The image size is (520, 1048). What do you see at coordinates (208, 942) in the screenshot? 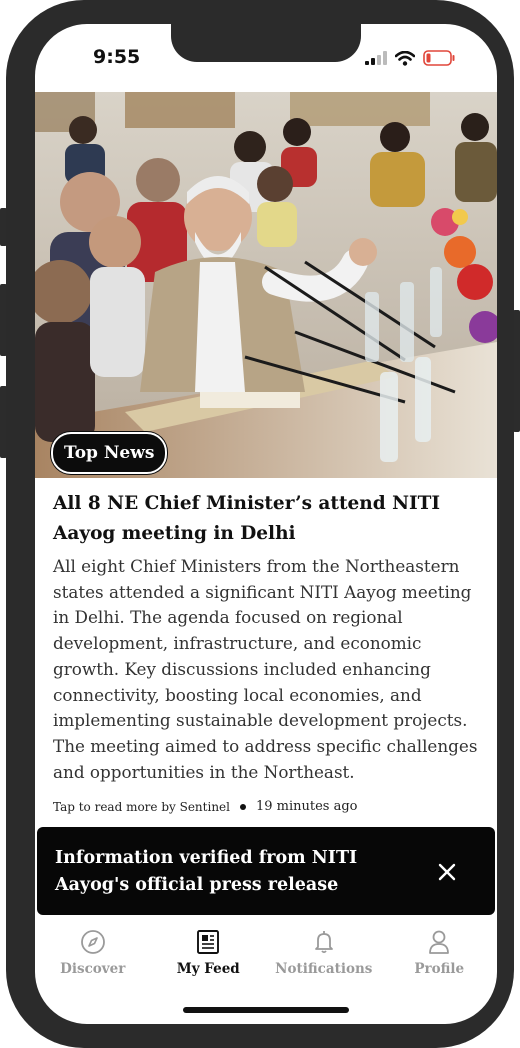
I see `newspaper-icon` at bounding box center [208, 942].